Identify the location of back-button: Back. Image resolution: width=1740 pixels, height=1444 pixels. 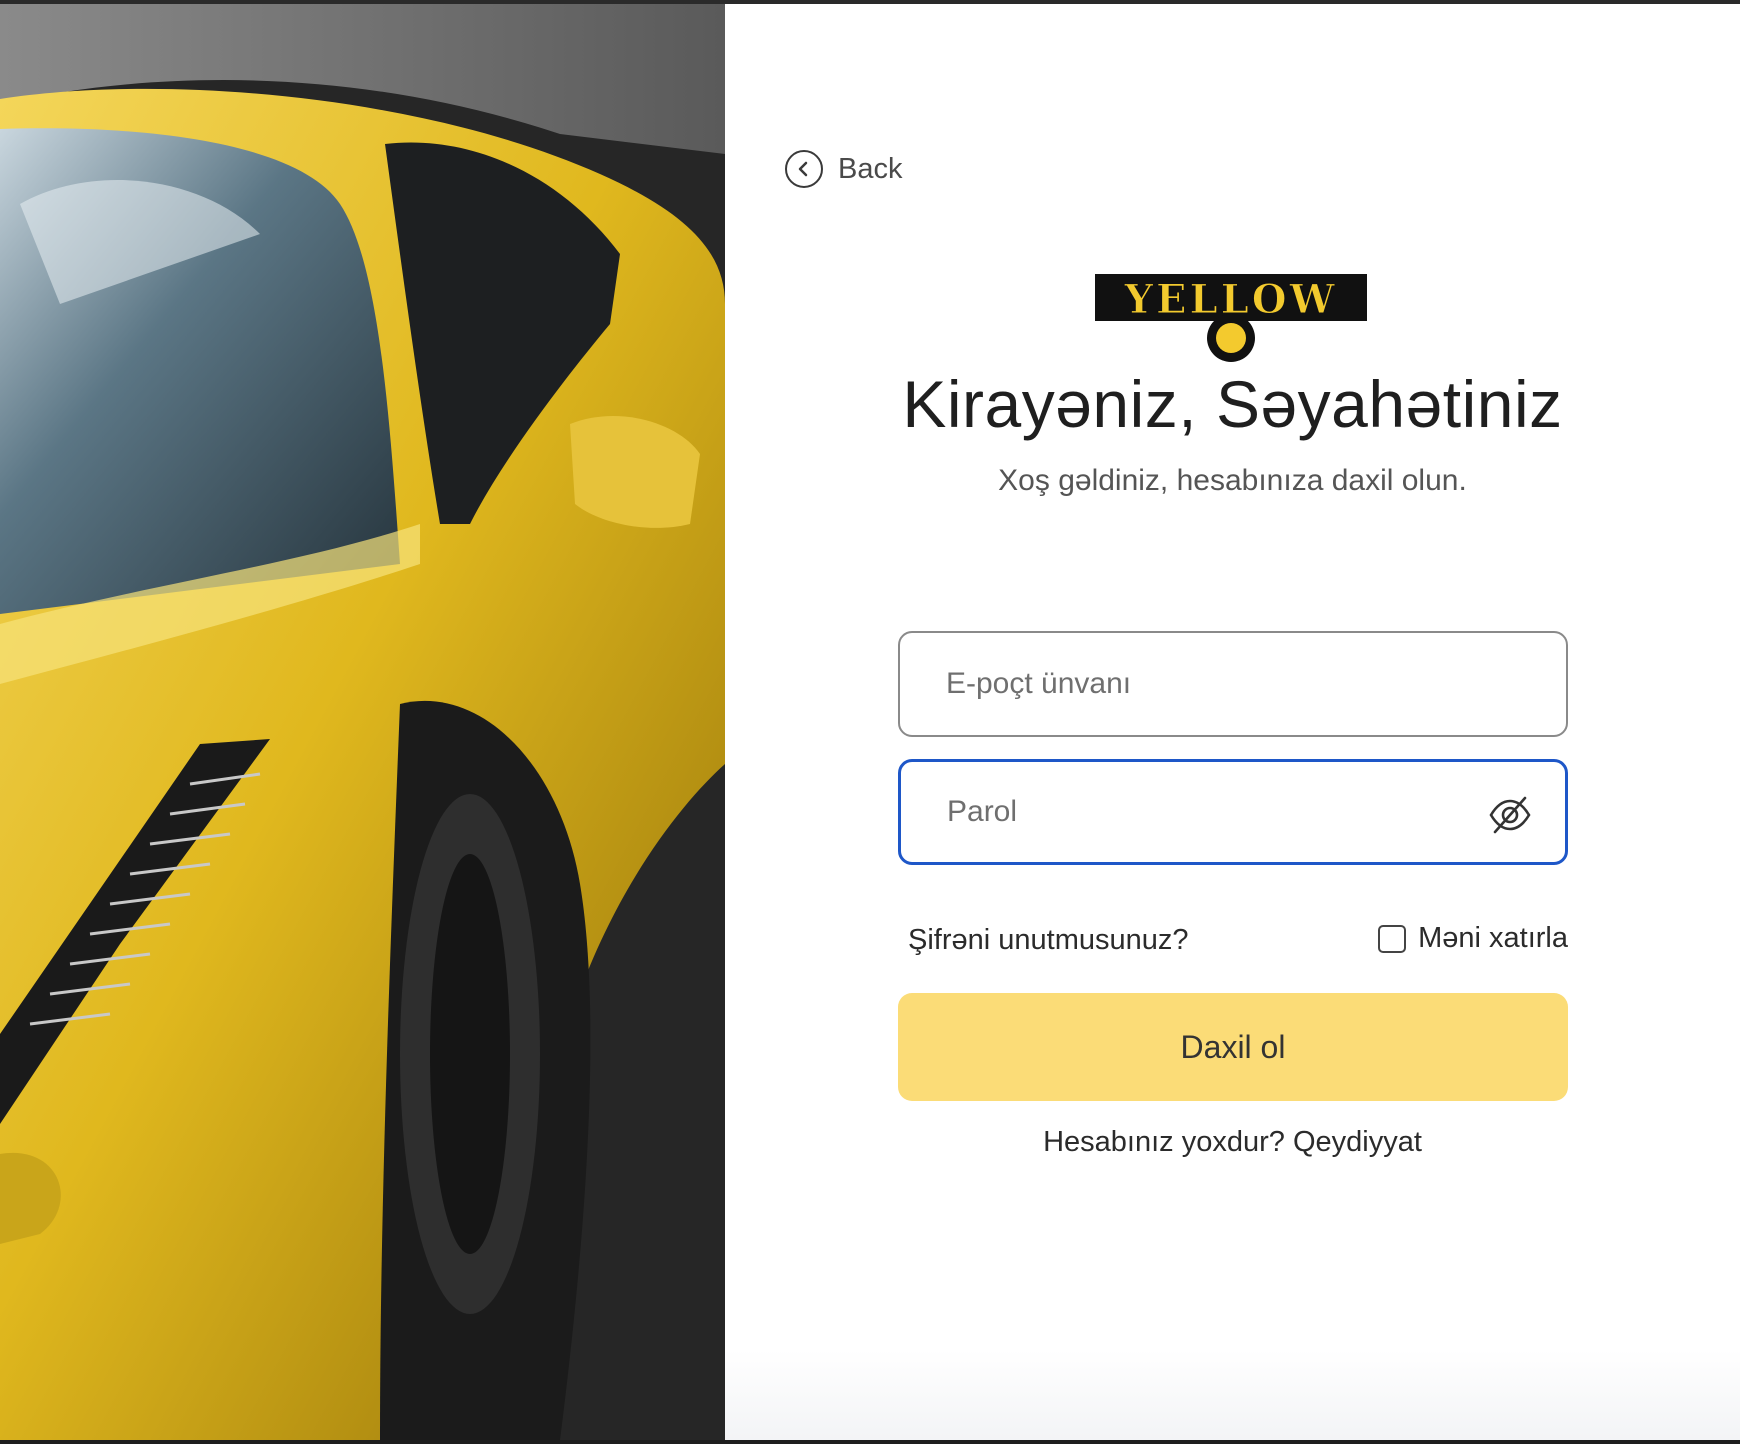
(843, 169).